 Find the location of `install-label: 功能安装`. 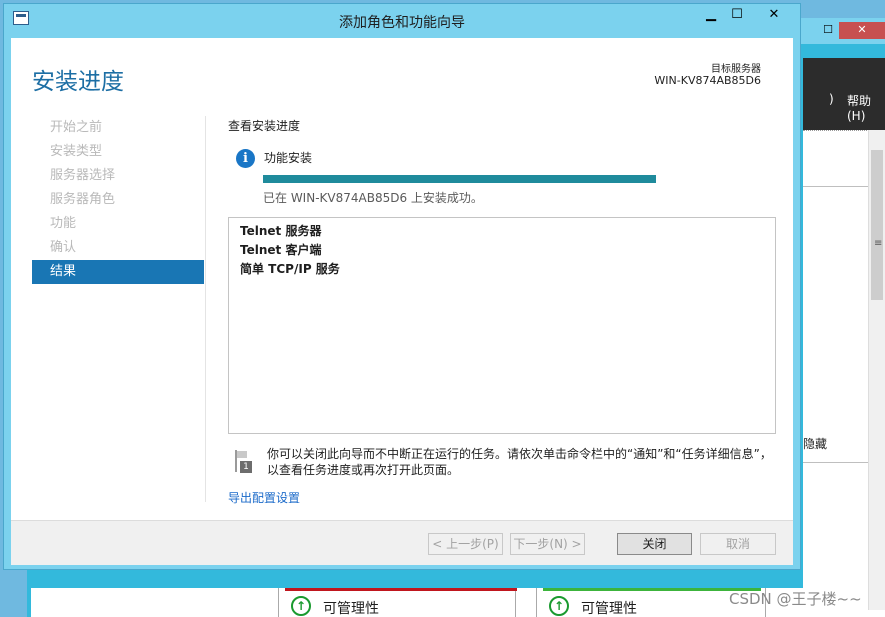

install-label: 功能安装 is located at coordinates (288, 158).